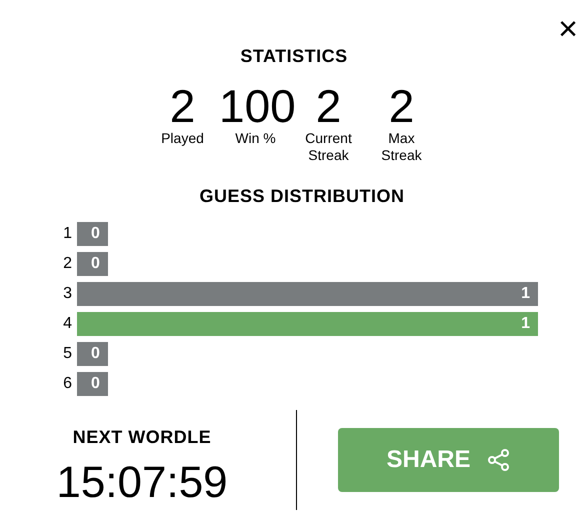 The image size is (588, 523). I want to click on guess-number: 1, so click(67, 234).